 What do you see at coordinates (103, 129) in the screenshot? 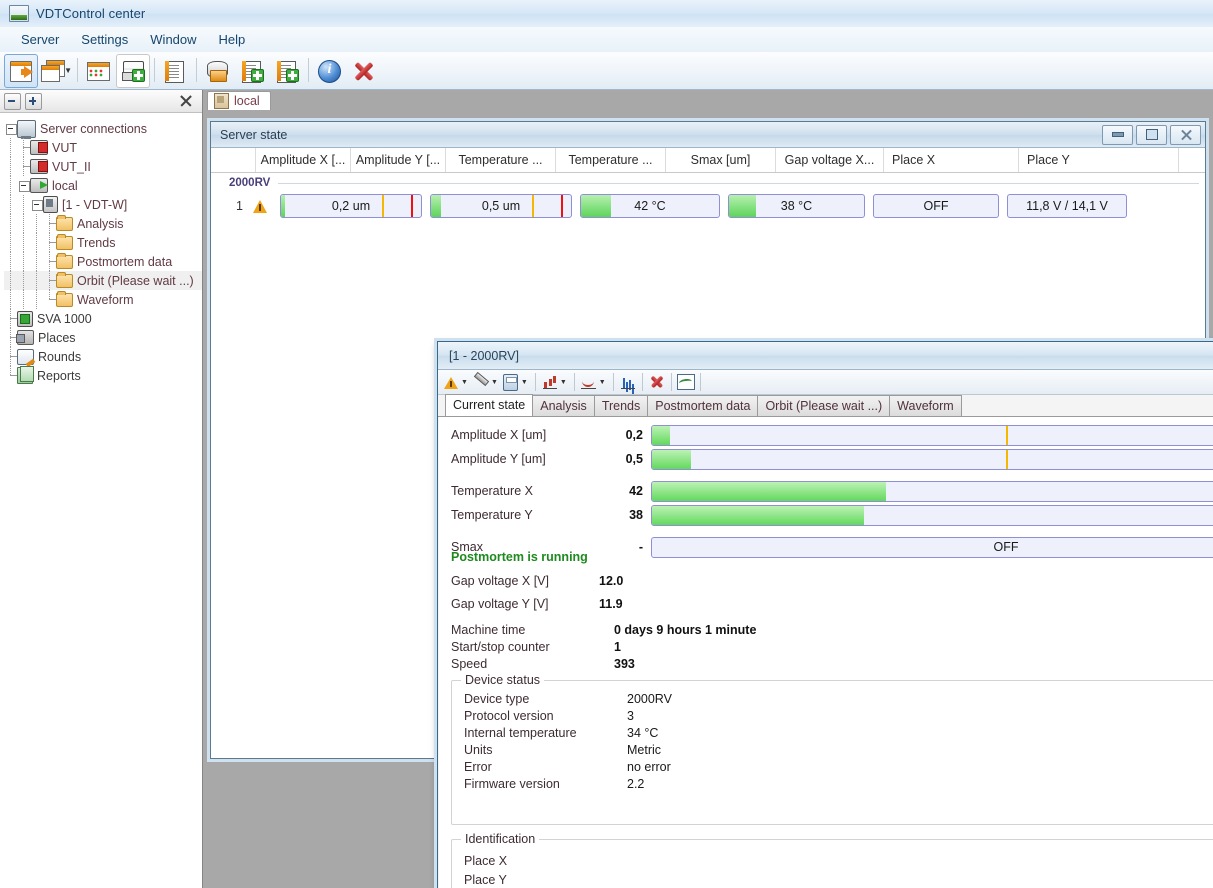
I see `tree-item-server-connections: Server connections` at bounding box center [103, 129].